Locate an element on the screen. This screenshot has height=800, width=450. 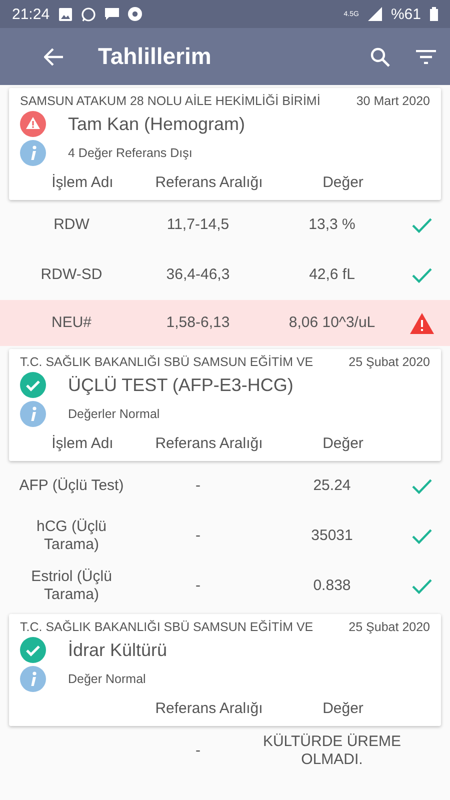
table-cell: hCG (Üçlü Tarama) is located at coordinates (71, 535).